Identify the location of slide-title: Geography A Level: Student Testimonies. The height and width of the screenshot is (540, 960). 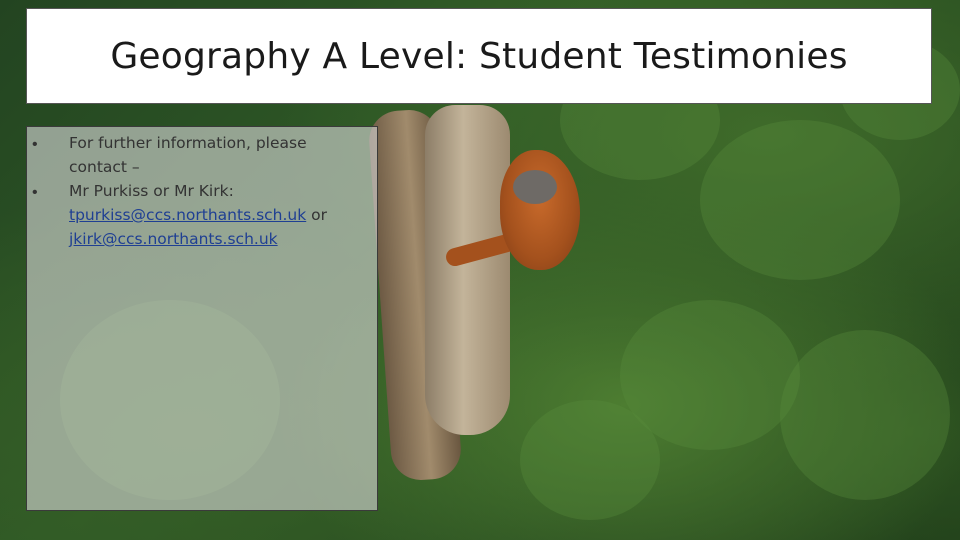
(479, 56).